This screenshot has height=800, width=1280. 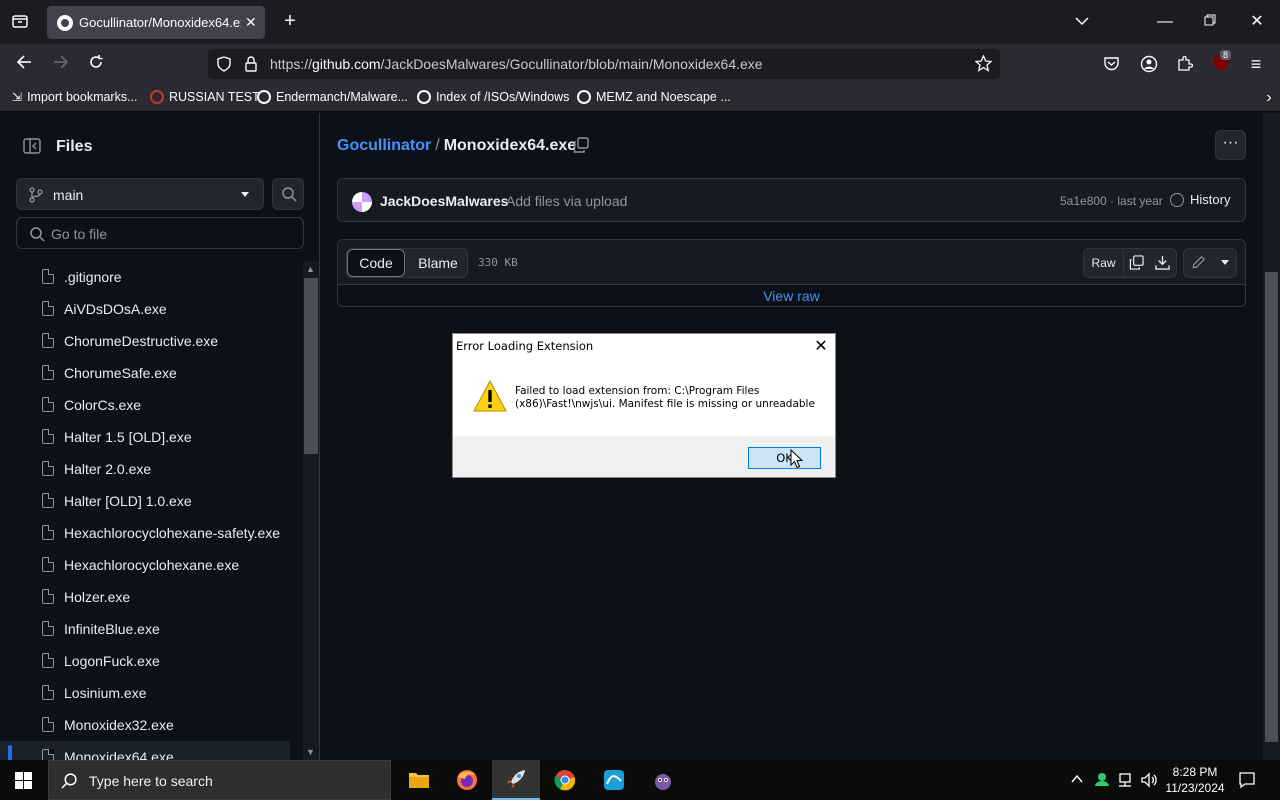 I want to click on file-explorer-icon, so click(x=419, y=780).